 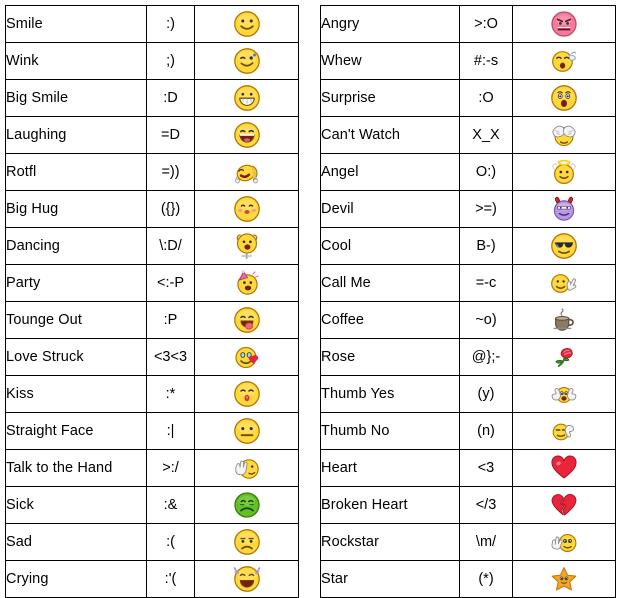 I want to click on emoticon-name-cell: Thumb No, so click(x=390, y=431).